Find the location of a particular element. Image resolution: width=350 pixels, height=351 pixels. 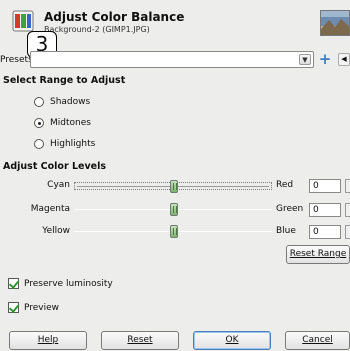

cyan-label: Cyan is located at coordinates (58, 185).